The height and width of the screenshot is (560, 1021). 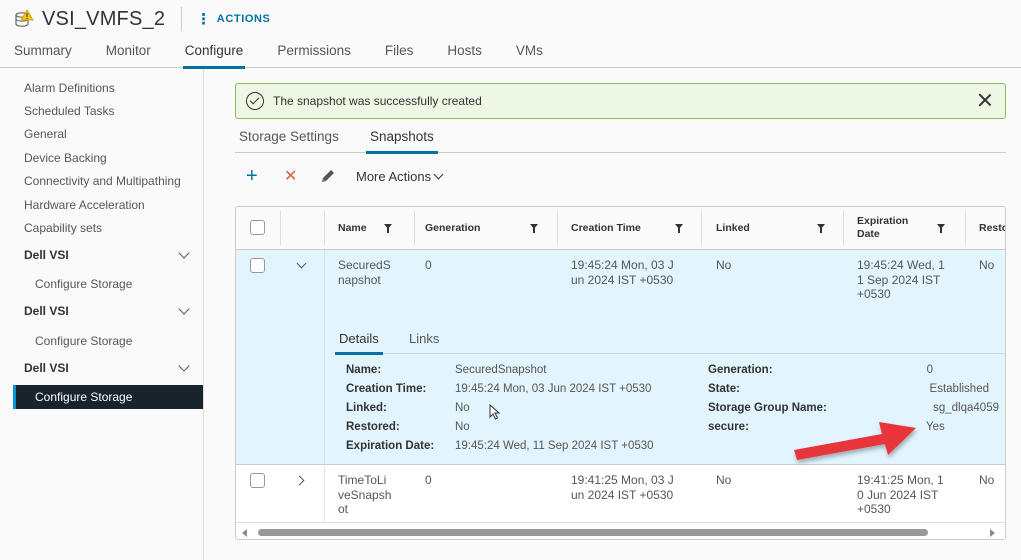 I want to click on cell-expiration-date: 19:45:24 Wed, 11 Sep 2024 IST +0530, so click(x=901, y=279).